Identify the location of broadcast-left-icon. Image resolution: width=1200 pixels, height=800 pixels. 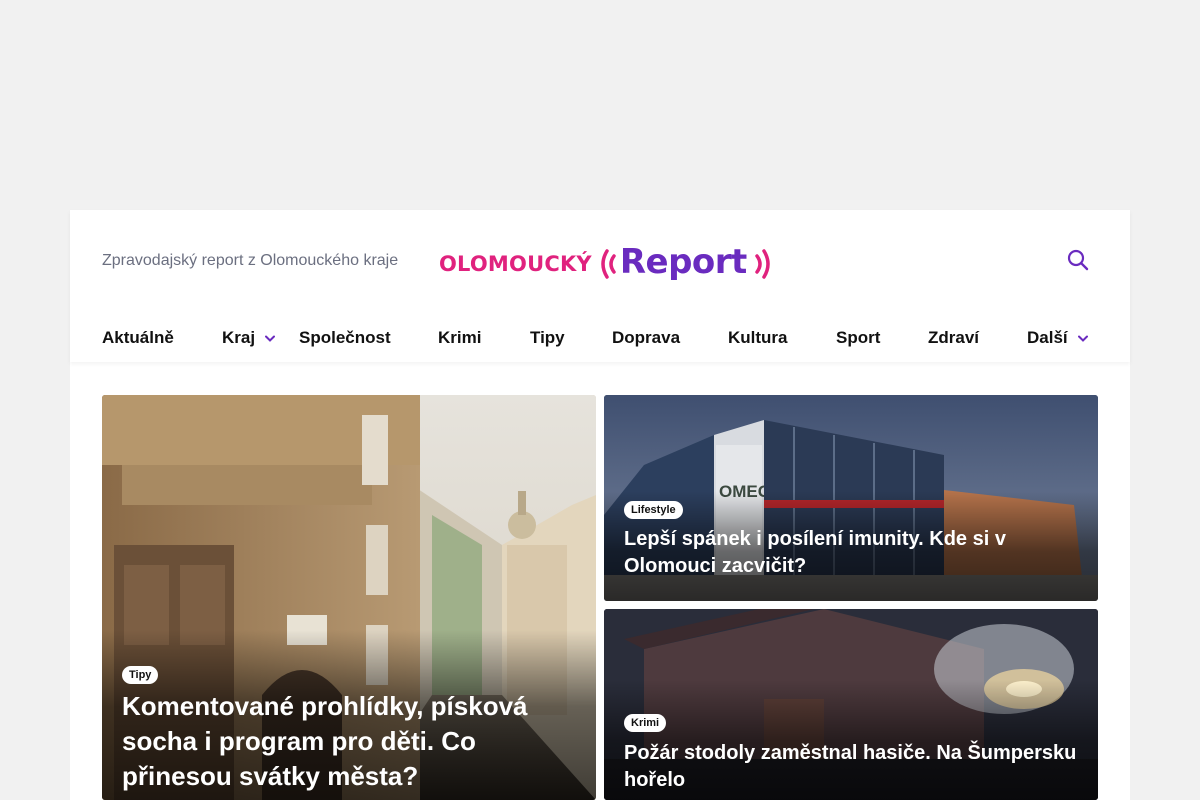
(608, 264).